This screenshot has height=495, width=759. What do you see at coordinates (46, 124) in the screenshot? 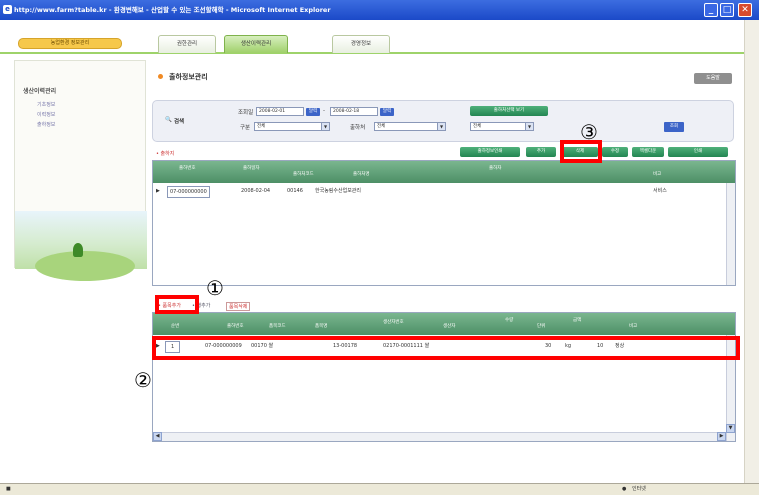
I see `sidebar-item-shipping: 출하정보` at bounding box center [46, 124].